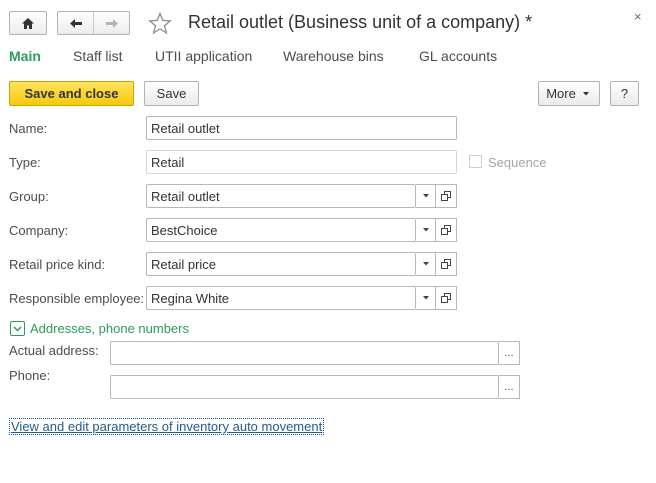  I want to click on save-and-close-button: Save and close, so click(71, 93).